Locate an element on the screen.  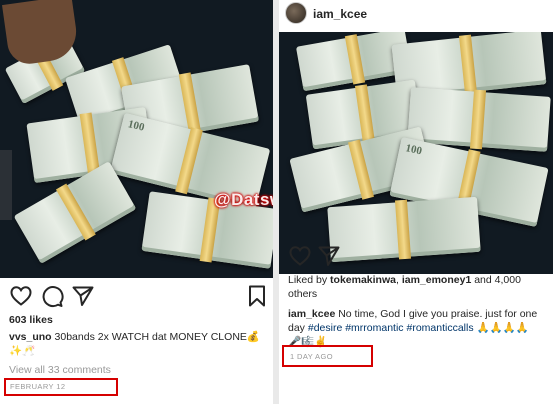
liked-by-user-1: tokemakinwa is located at coordinates (363, 280).